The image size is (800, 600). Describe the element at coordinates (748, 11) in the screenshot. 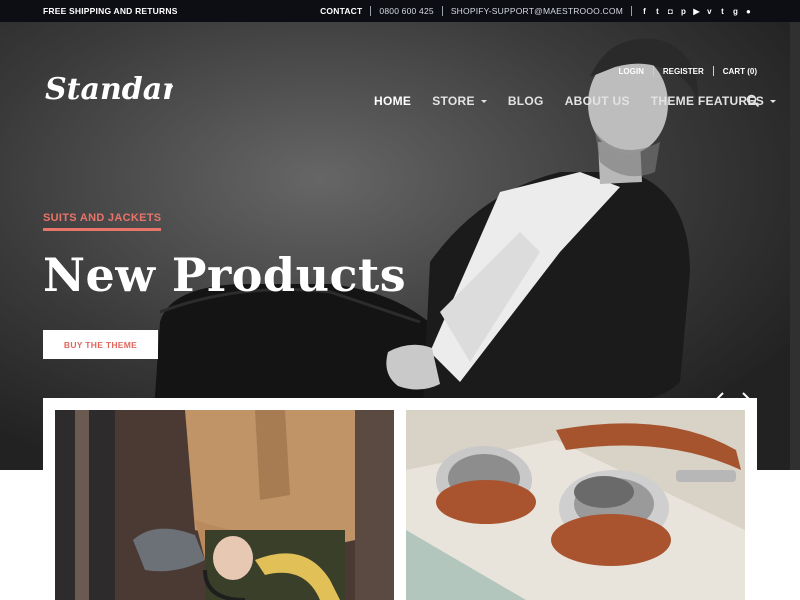

I see `snapchat-icon: ●` at that location.